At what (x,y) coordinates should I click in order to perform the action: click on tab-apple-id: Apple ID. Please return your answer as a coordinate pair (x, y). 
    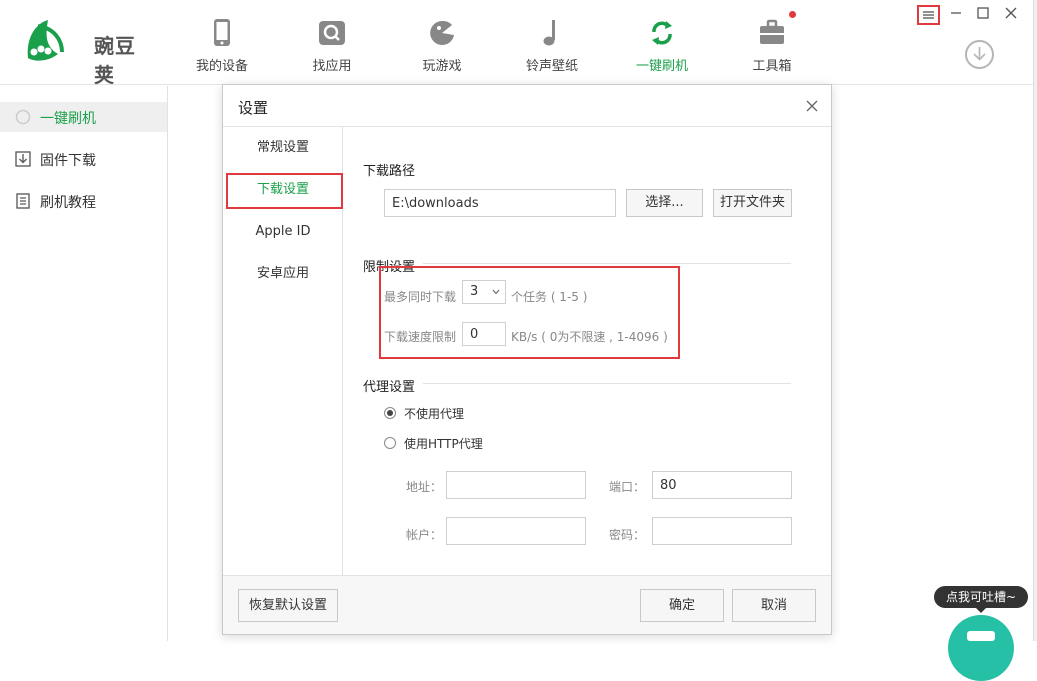
    Looking at the image, I should click on (283, 232).